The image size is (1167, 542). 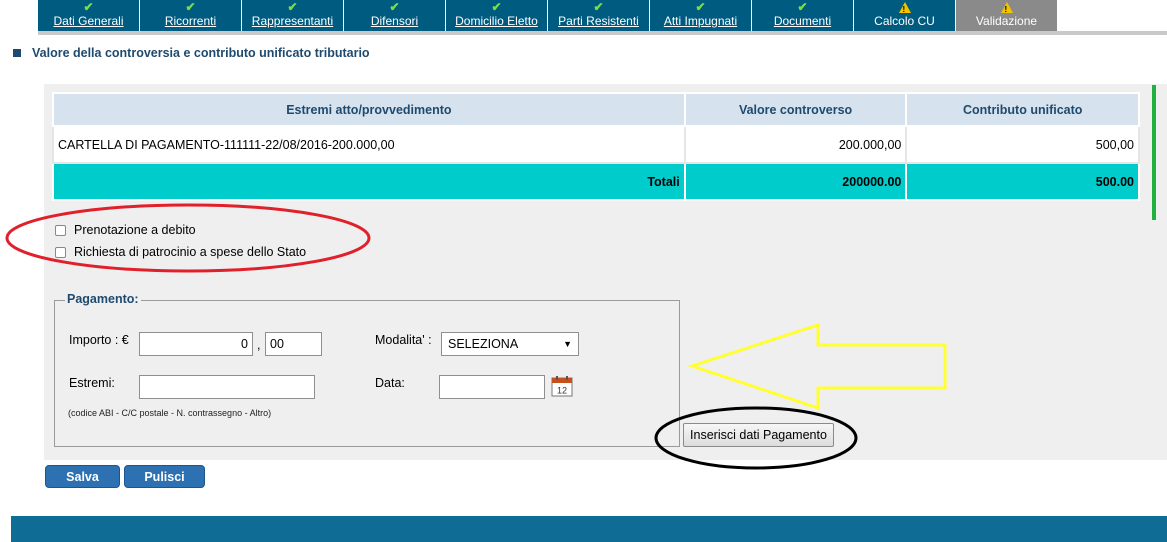 I want to click on tab-label: Atti Impugnati, so click(x=700, y=21).